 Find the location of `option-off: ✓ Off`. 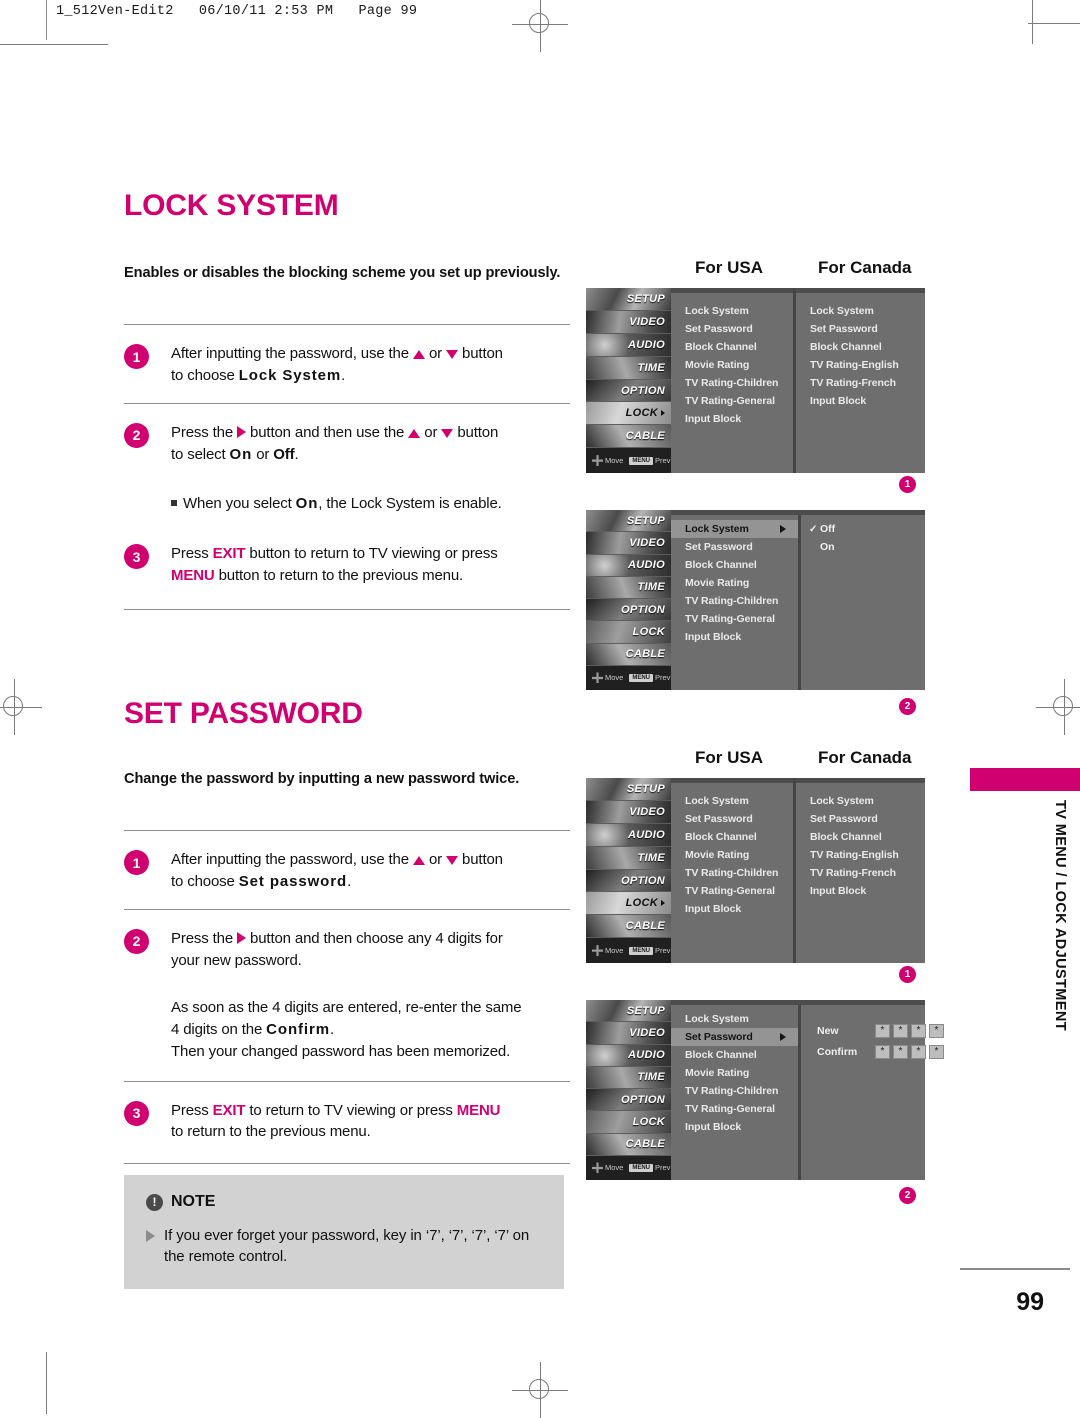

option-off: ✓ Off is located at coordinates (863, 529).